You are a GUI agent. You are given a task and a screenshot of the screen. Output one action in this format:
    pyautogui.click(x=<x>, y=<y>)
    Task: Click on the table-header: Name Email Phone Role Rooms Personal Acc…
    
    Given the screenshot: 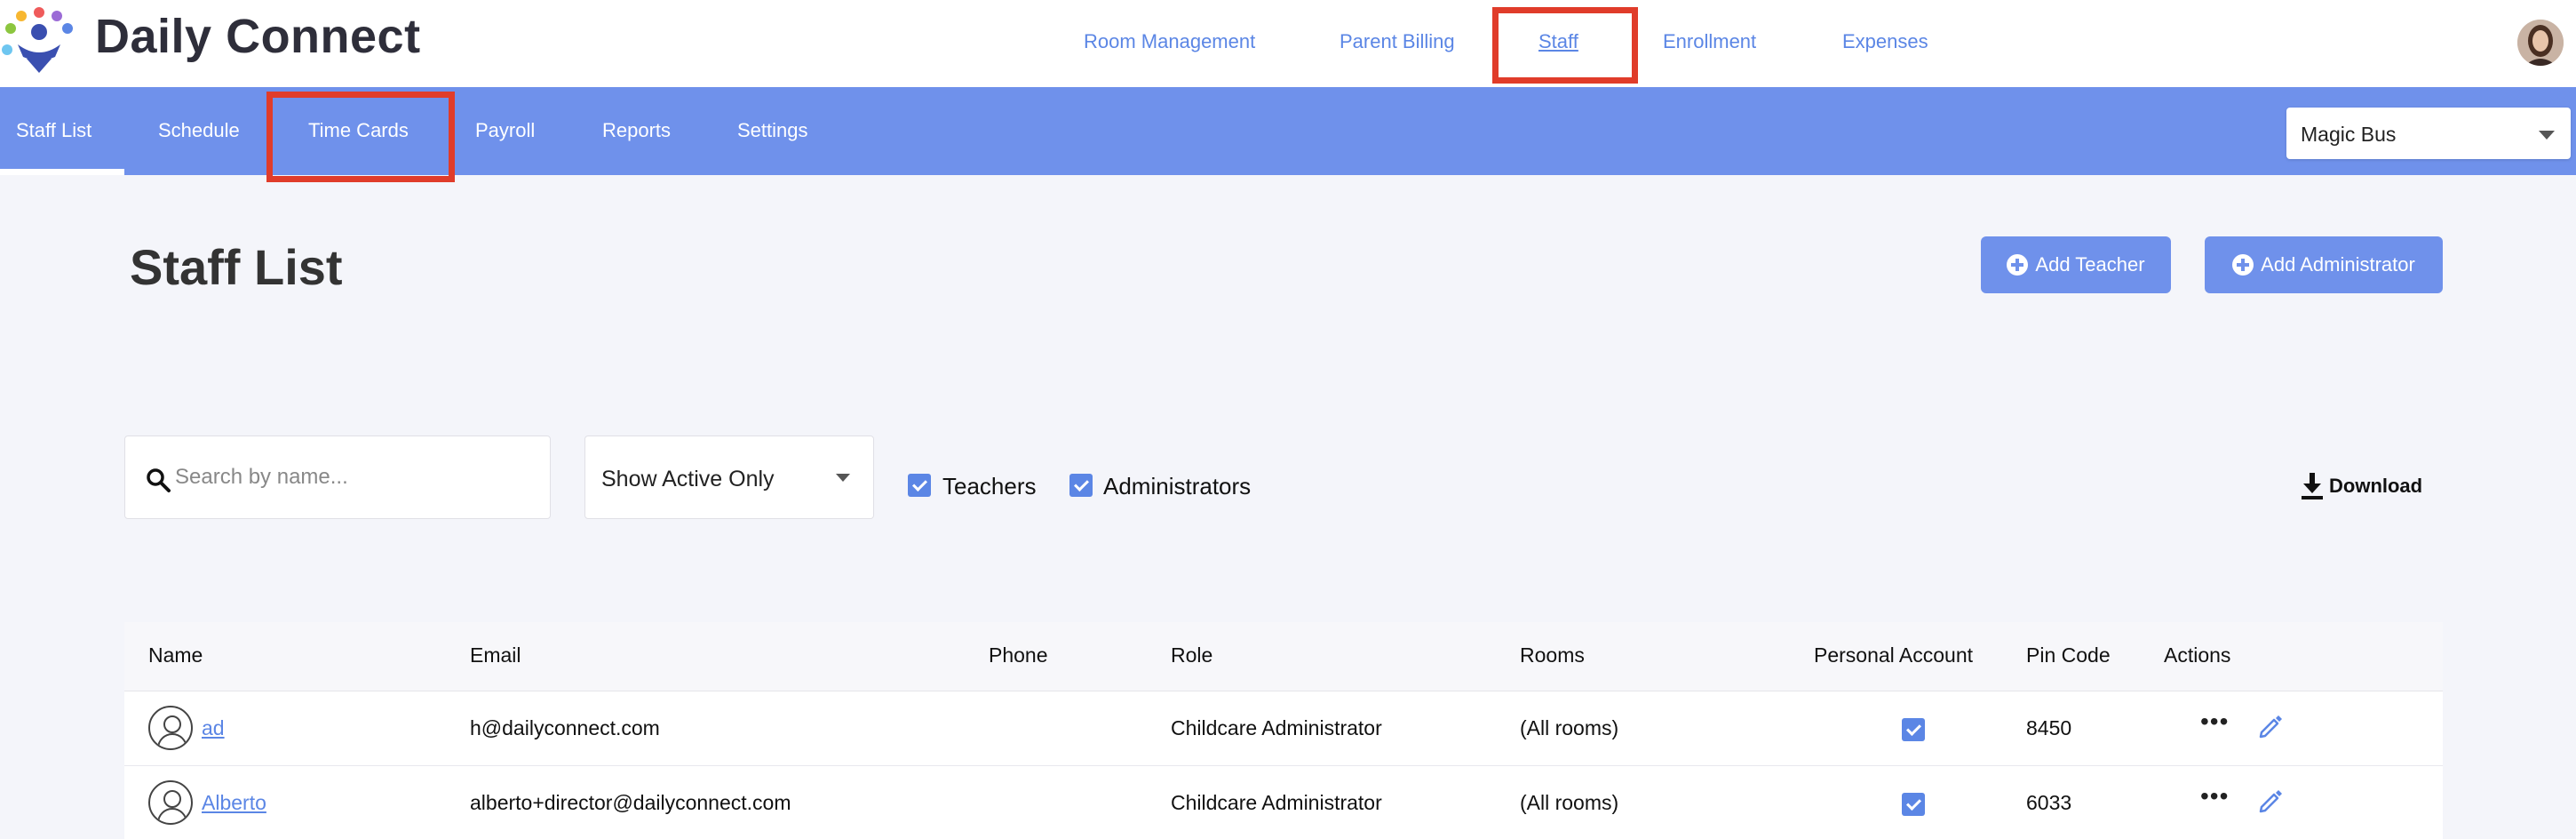 What is the action you would take?
    pyautogui.click(x=1283, y=656)
    